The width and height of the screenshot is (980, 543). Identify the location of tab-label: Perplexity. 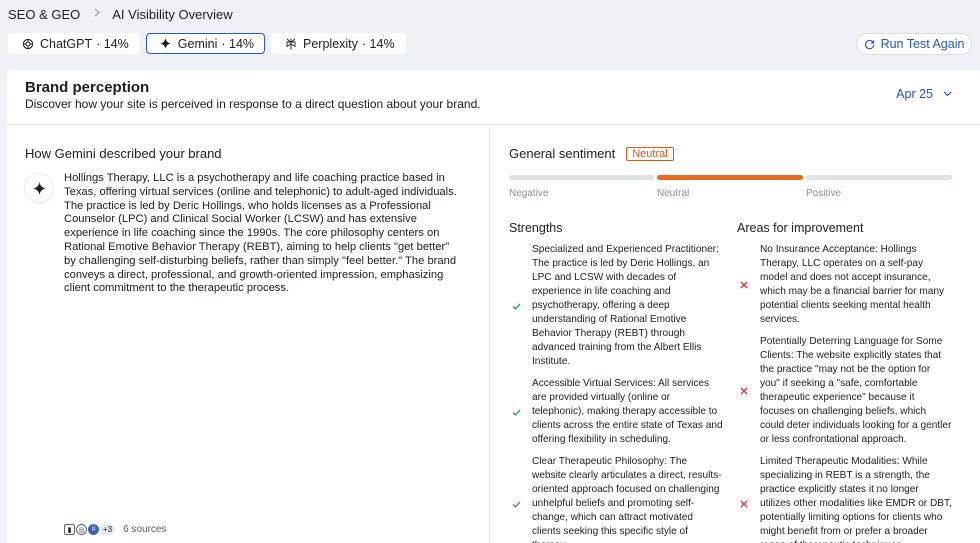
(330, 43).